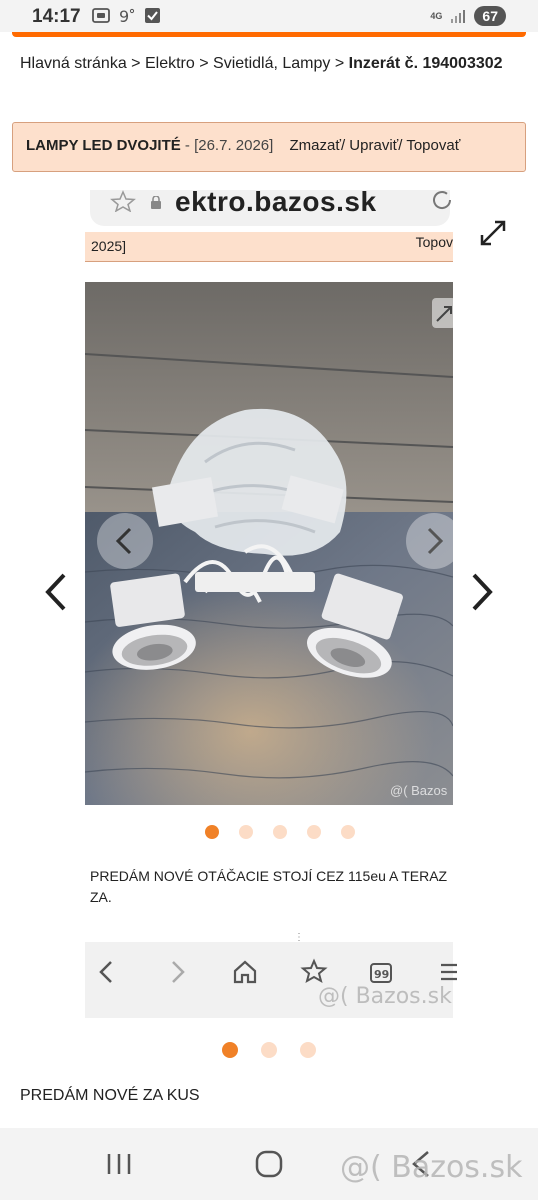  Describe the element at coordinates (119, 1164) in the screenshot. I see `recent-apps-icon` at that location.